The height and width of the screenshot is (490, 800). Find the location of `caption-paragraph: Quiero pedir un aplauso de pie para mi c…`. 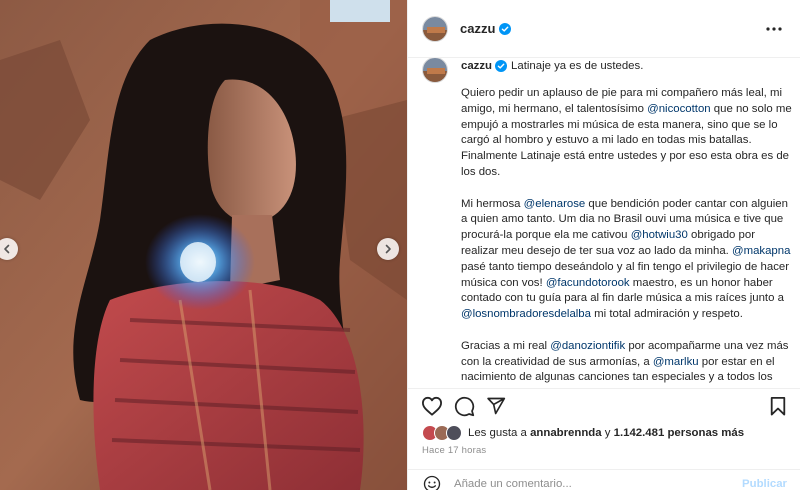

caption-paragraph: Quiero pedir un aplauso de pie para mi c… is located at coordinates (628, 133).